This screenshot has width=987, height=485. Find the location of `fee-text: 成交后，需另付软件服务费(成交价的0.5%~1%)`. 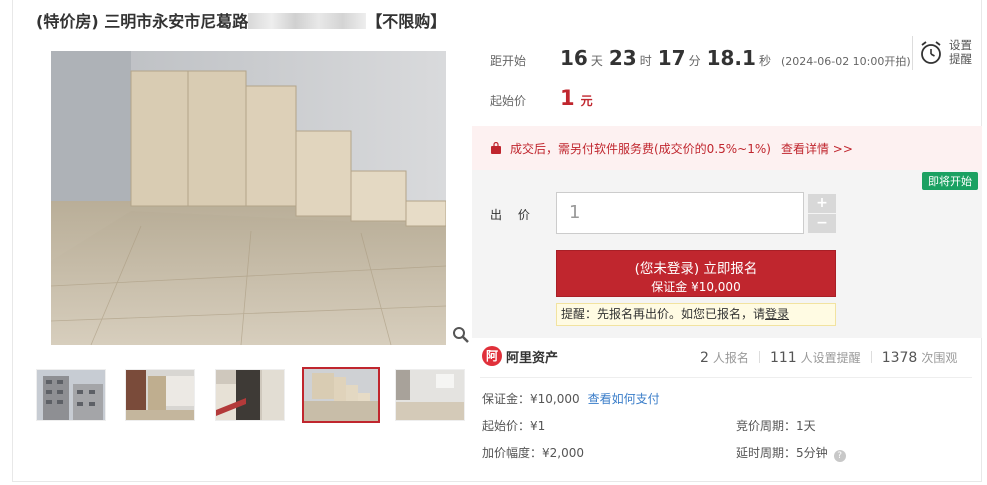

fee-text: 成交后，需另付软件服务费(成交价的0.5%~1%) is located at coordinates (640, 148).